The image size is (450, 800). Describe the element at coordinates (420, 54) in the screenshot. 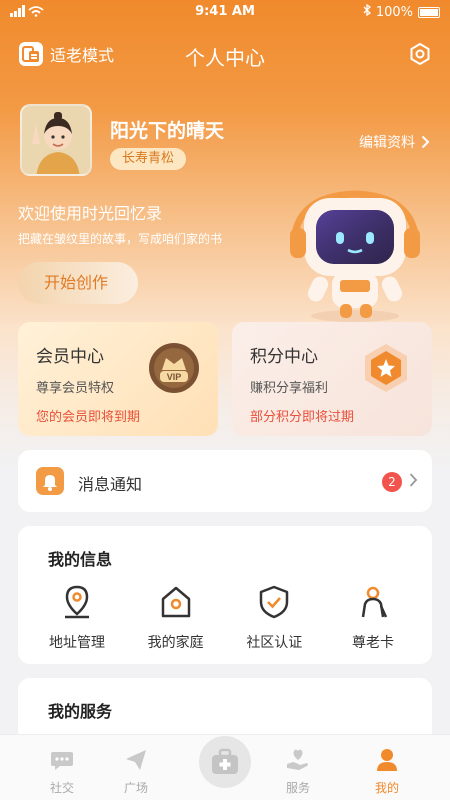

I see `settings-icon` at that location.